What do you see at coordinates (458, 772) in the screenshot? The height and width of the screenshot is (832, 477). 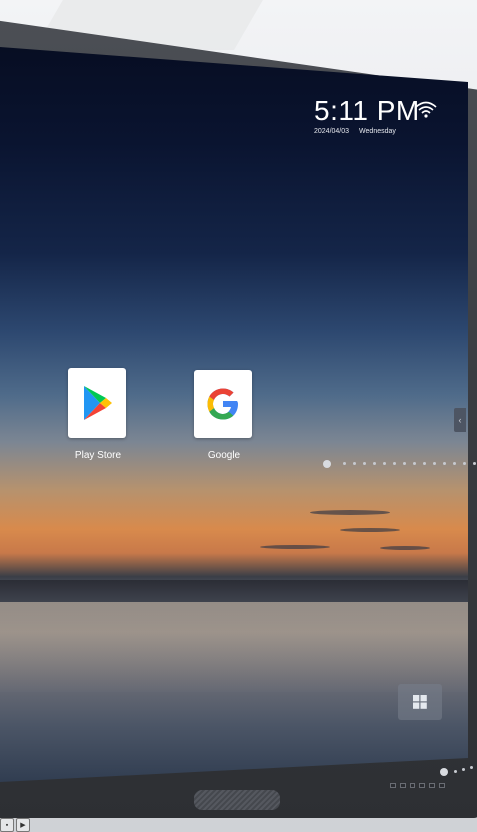 I see `callout-dotted-line-bottom` at bounding box center [458, 772].